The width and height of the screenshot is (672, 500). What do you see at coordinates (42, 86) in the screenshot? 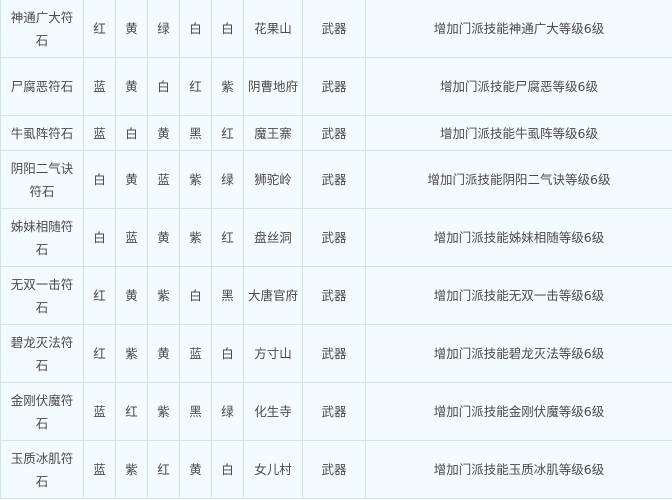
I see `rune-name-cell: 尸腐恶符石` at bounding box center [42, 86].